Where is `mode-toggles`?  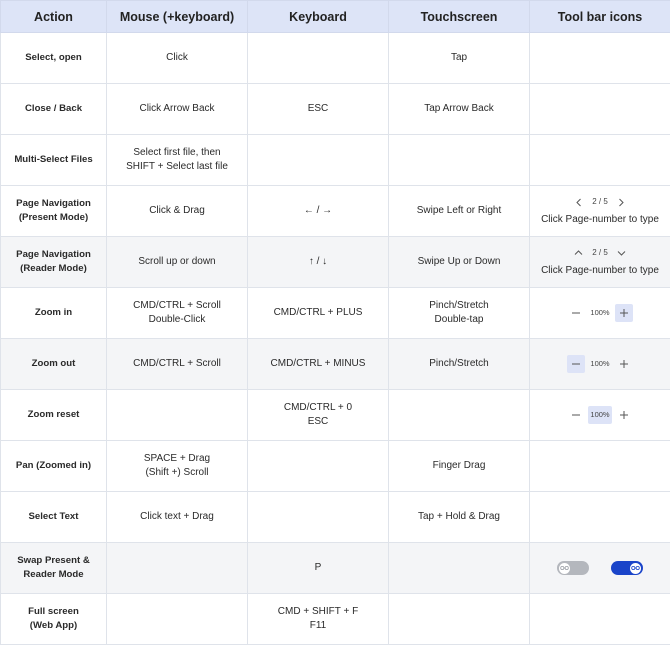 mode-toggles is located at coordinates (600, 568).